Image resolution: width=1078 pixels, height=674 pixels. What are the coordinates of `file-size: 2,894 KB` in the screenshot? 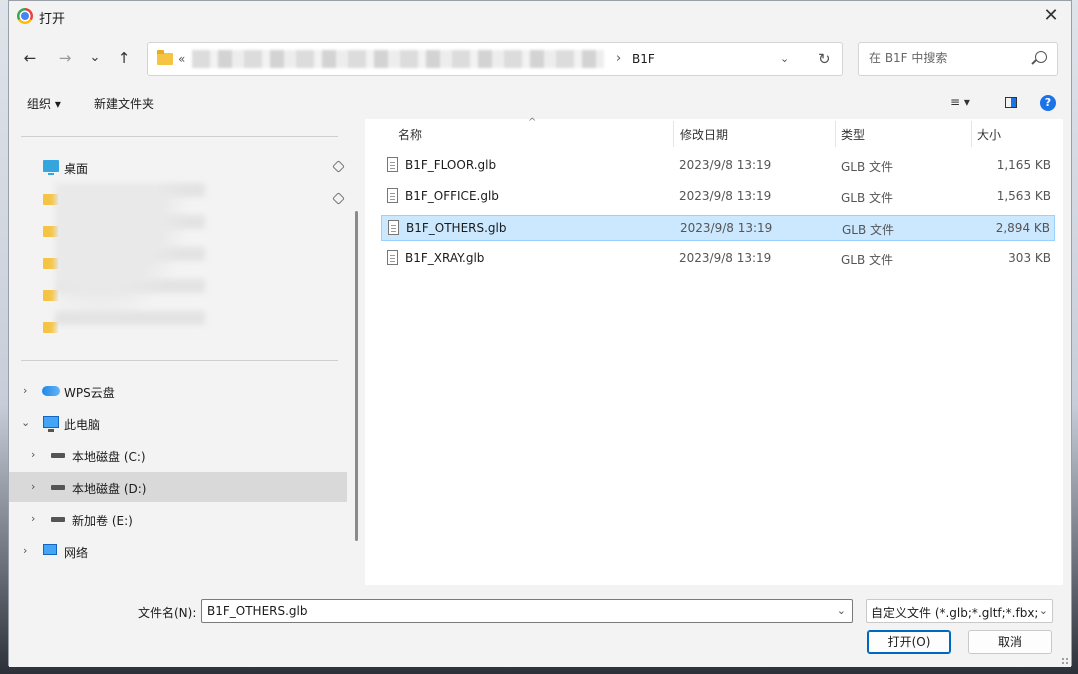 It's located at (1022, 228).